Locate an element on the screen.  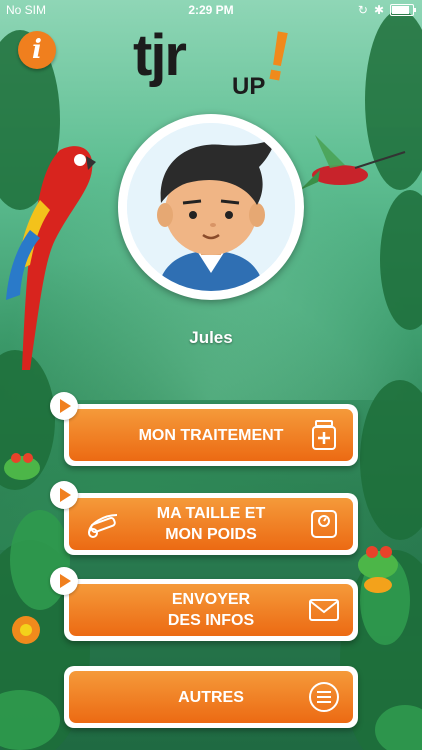
info-icon: i is located at coordinates (37, 50).